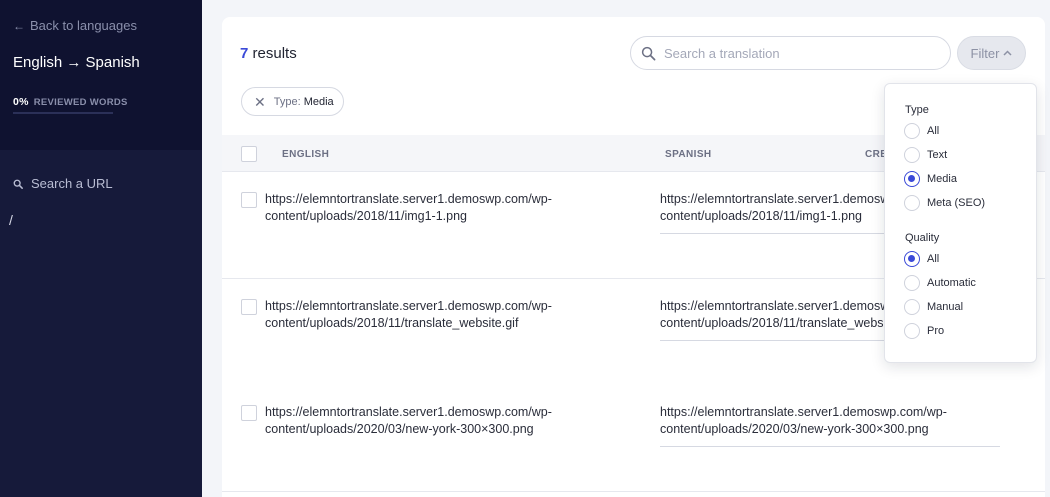  Describe the element at coordinates (688, 154) in the screenshot. I see `column-header-spanish: SPANISH` at that location.